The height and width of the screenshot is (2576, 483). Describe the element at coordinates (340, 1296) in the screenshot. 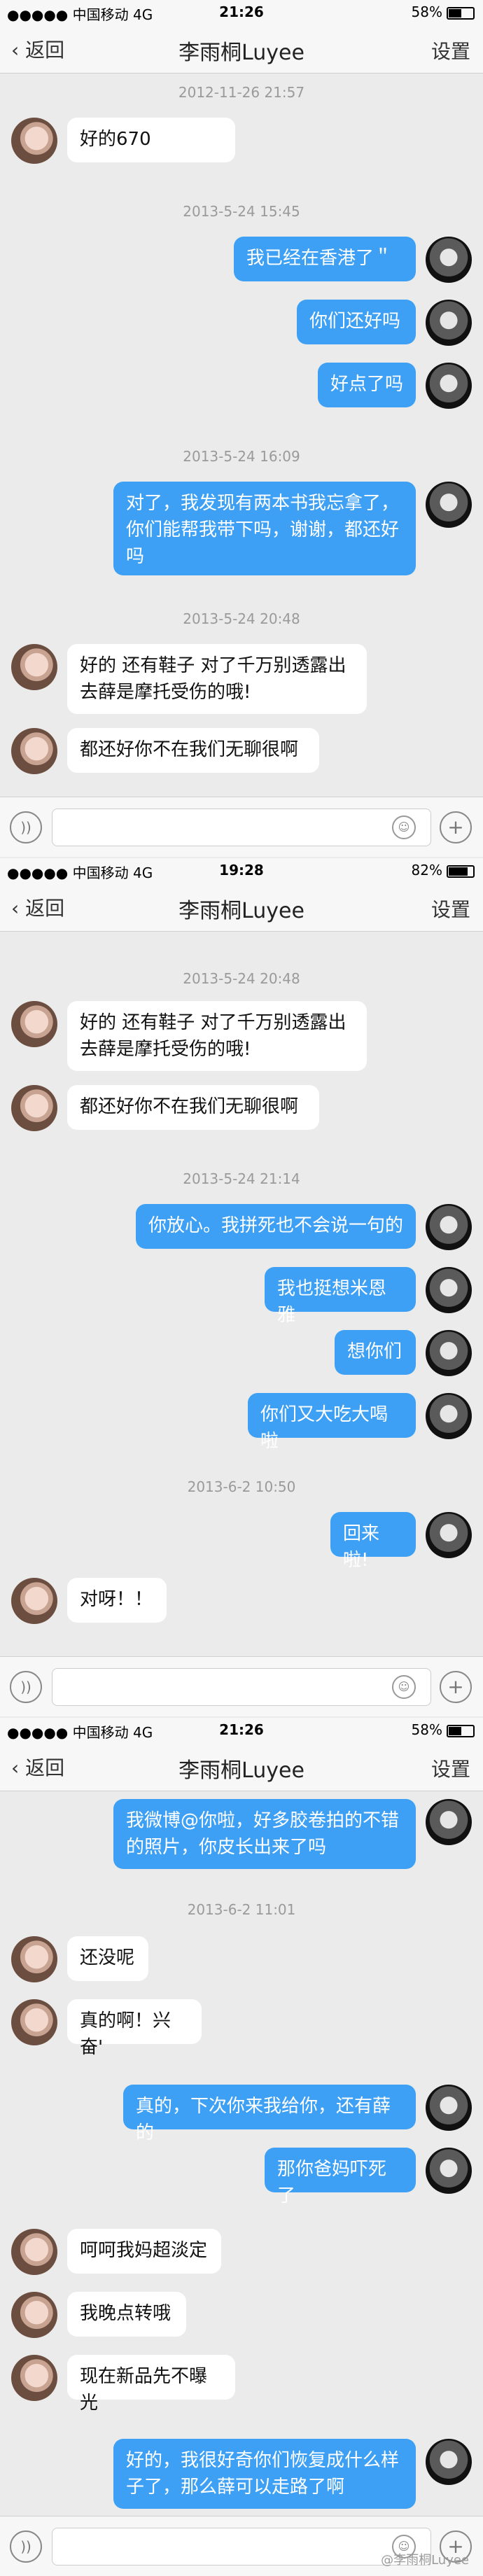

I see `message-outgoing: 我也挺想米恩雅` at that location.